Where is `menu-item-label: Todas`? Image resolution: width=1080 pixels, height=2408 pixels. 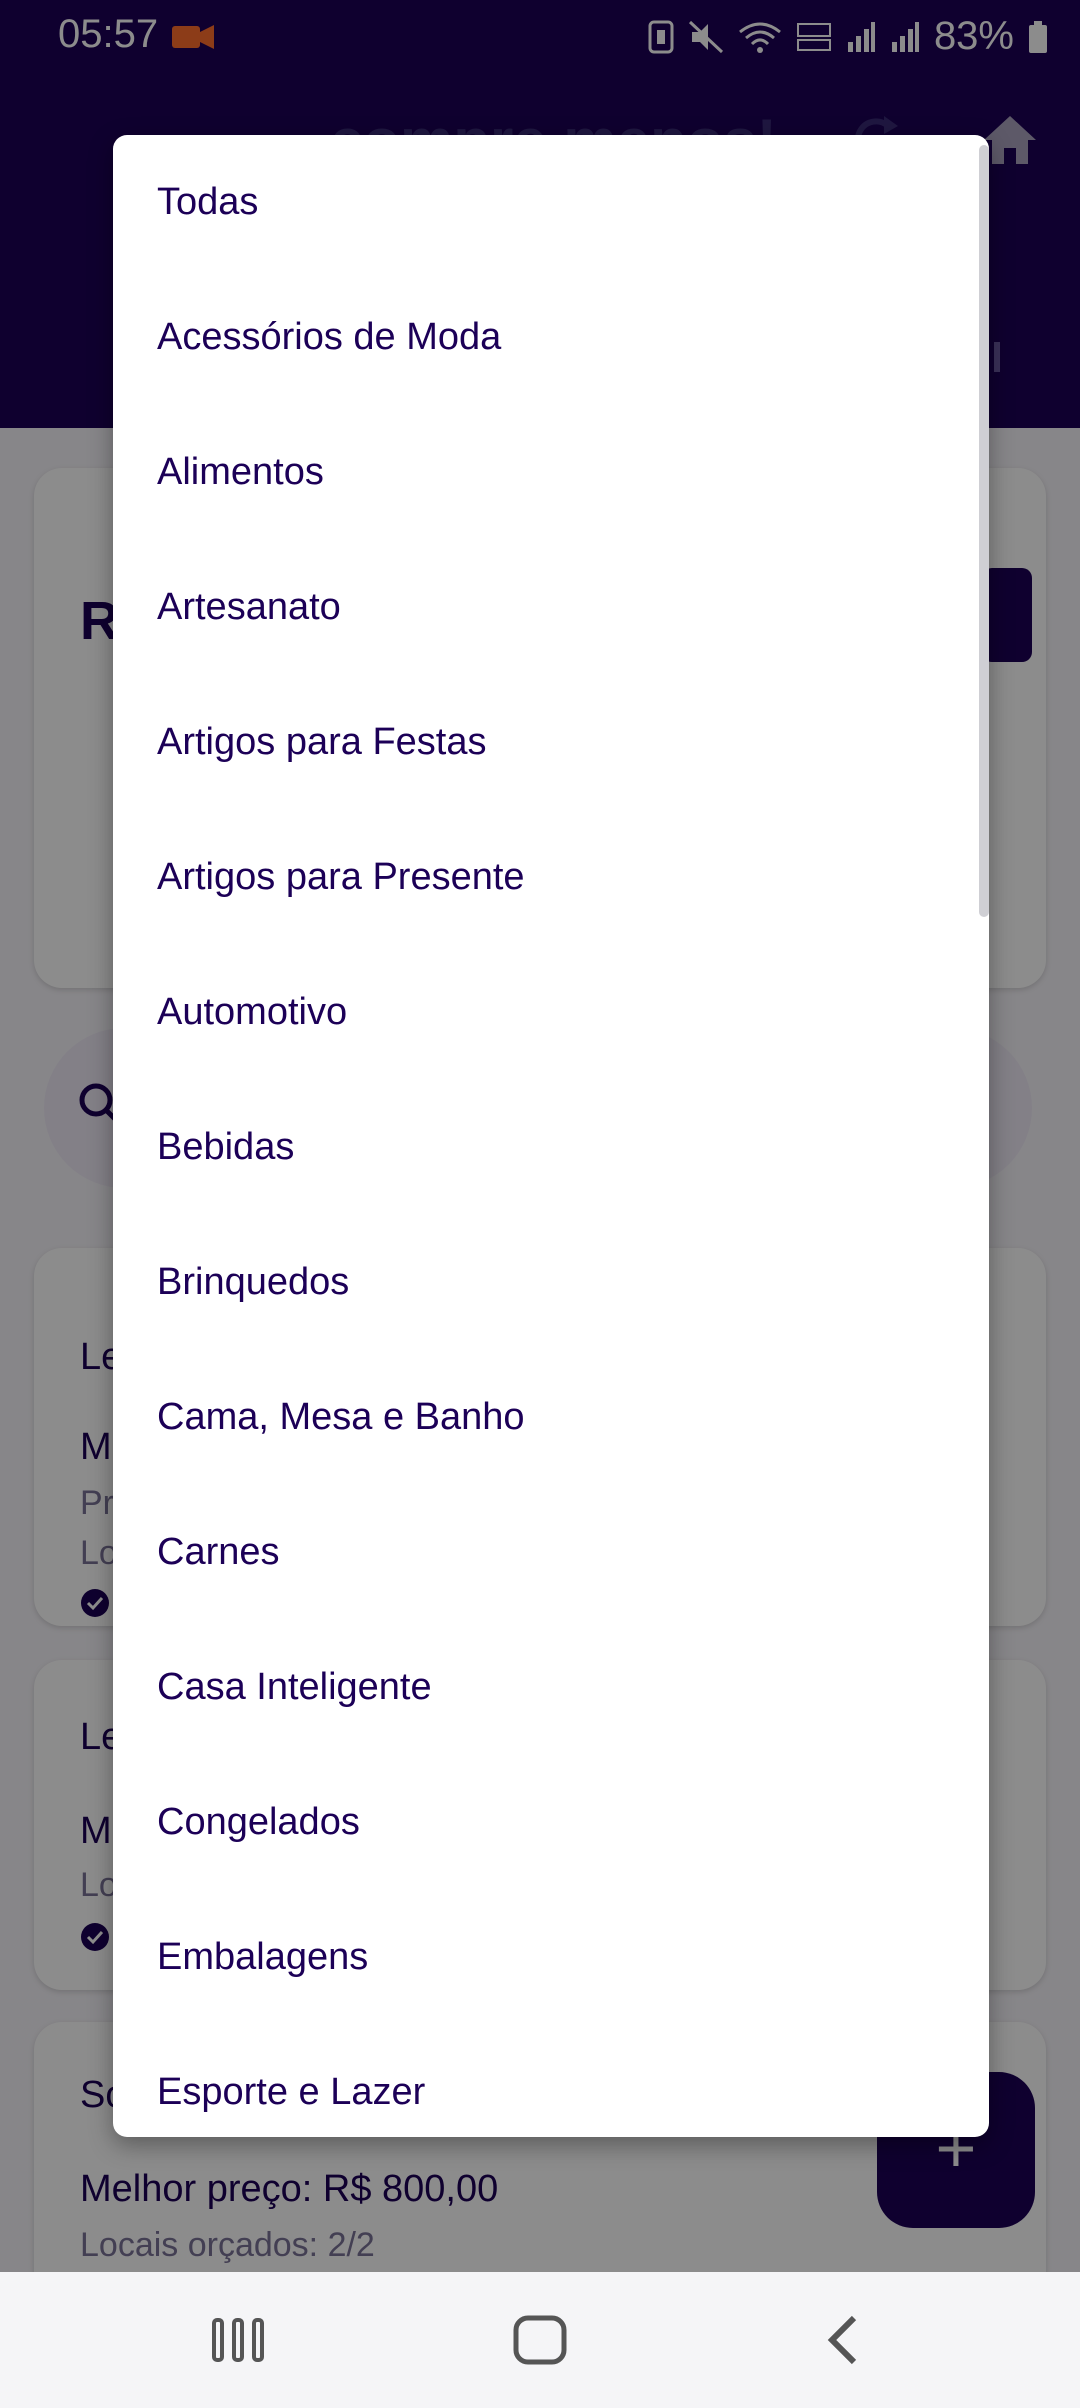 menu-item-label: Todas is located at coordinates (208, 202).